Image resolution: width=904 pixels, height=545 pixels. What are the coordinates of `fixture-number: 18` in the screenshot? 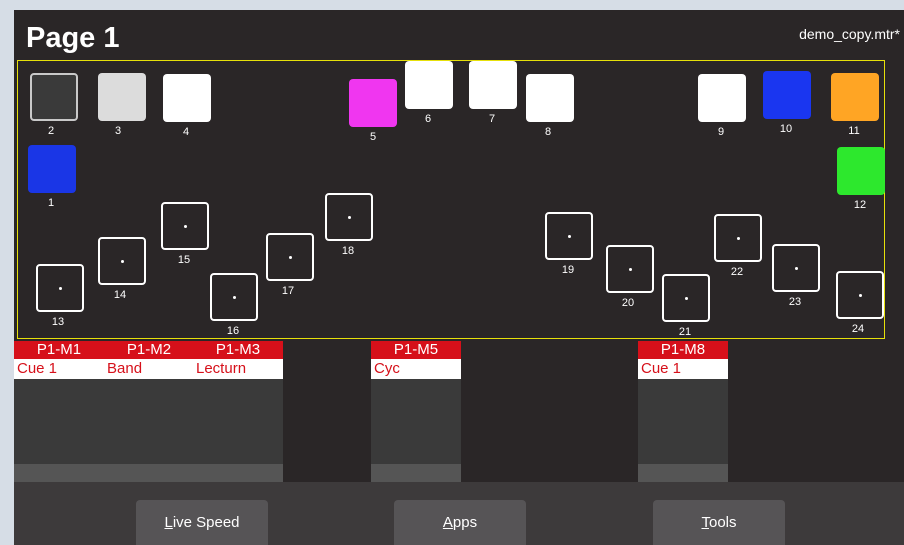 It's located at (348, 251).